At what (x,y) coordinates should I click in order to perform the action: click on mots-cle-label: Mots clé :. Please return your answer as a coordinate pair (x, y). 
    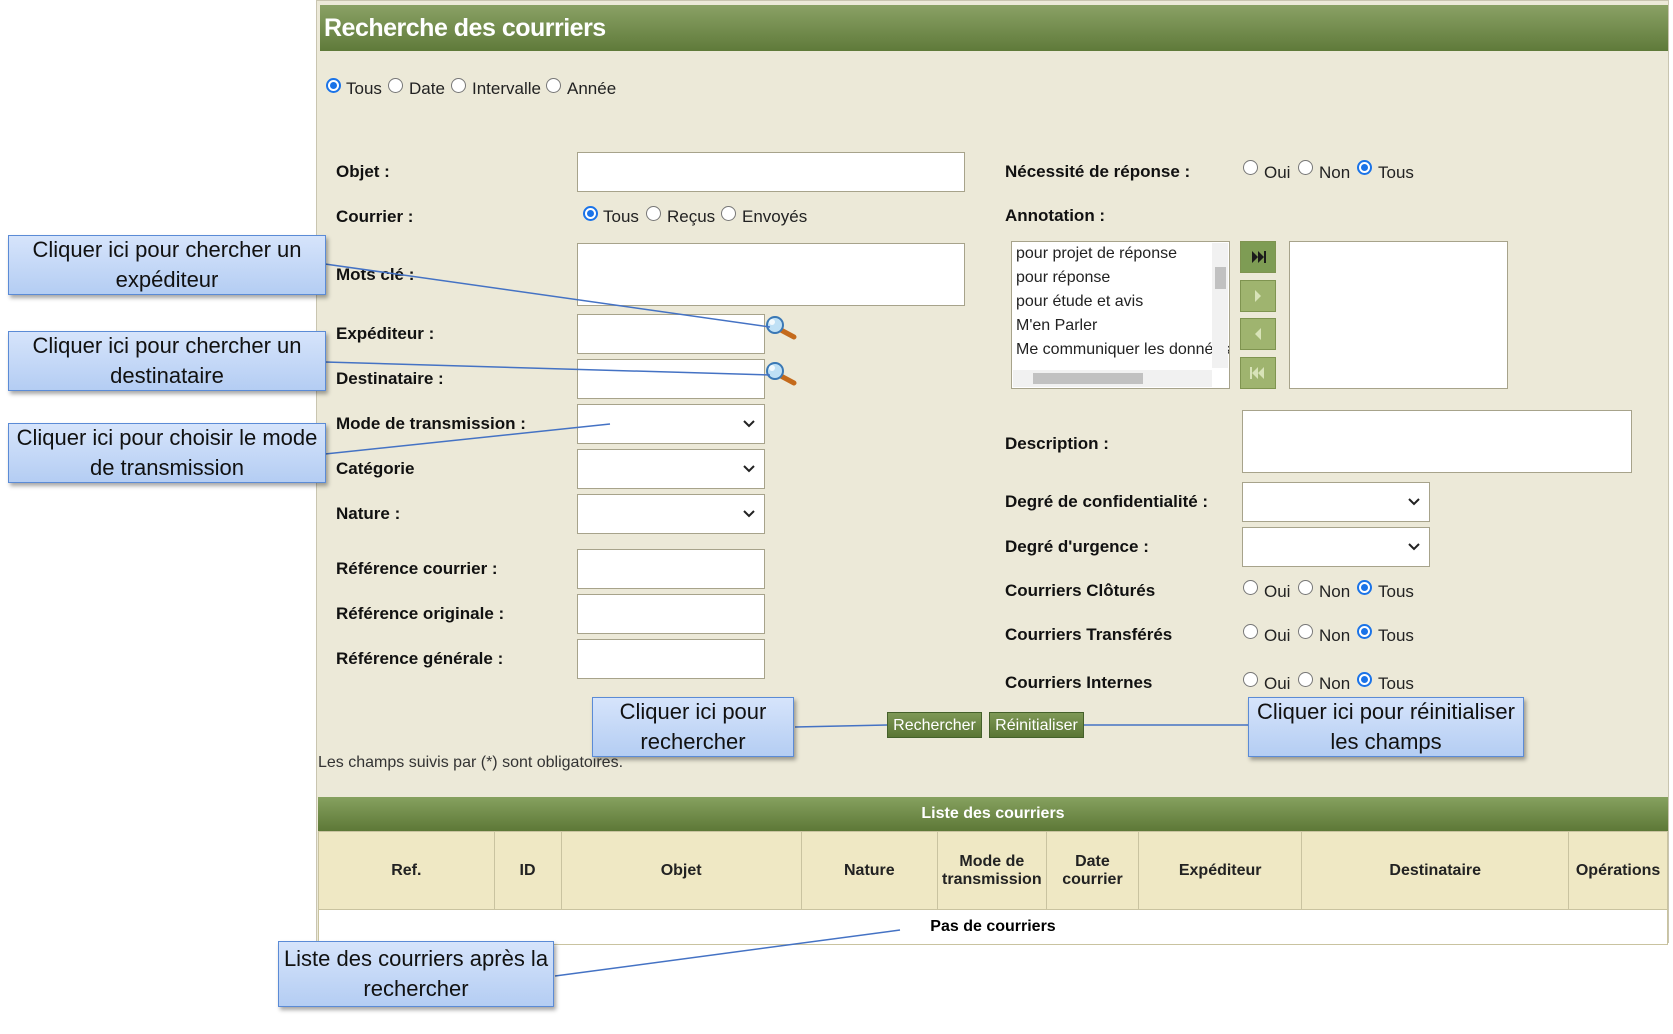
    Looking at the image, I should click on (375, 274).